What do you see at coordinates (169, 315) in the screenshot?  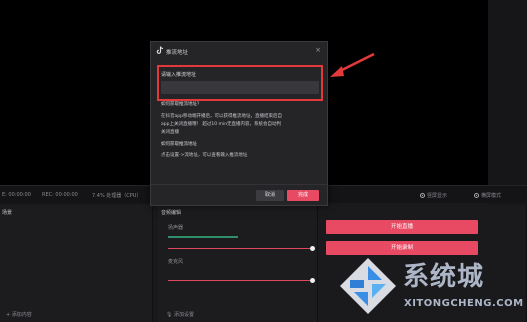 I see `microphone-icon: 🎙` at bounding box center [169, 315].